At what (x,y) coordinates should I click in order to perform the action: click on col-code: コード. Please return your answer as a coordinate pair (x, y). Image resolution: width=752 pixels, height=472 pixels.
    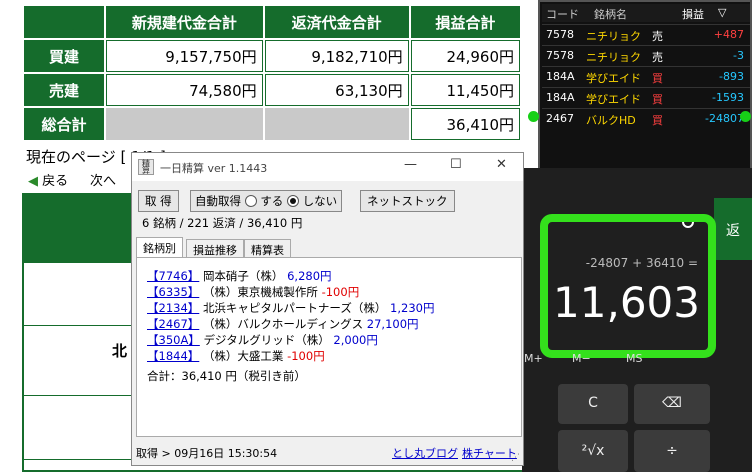
    Looking at the image, I should click on (562, 14).